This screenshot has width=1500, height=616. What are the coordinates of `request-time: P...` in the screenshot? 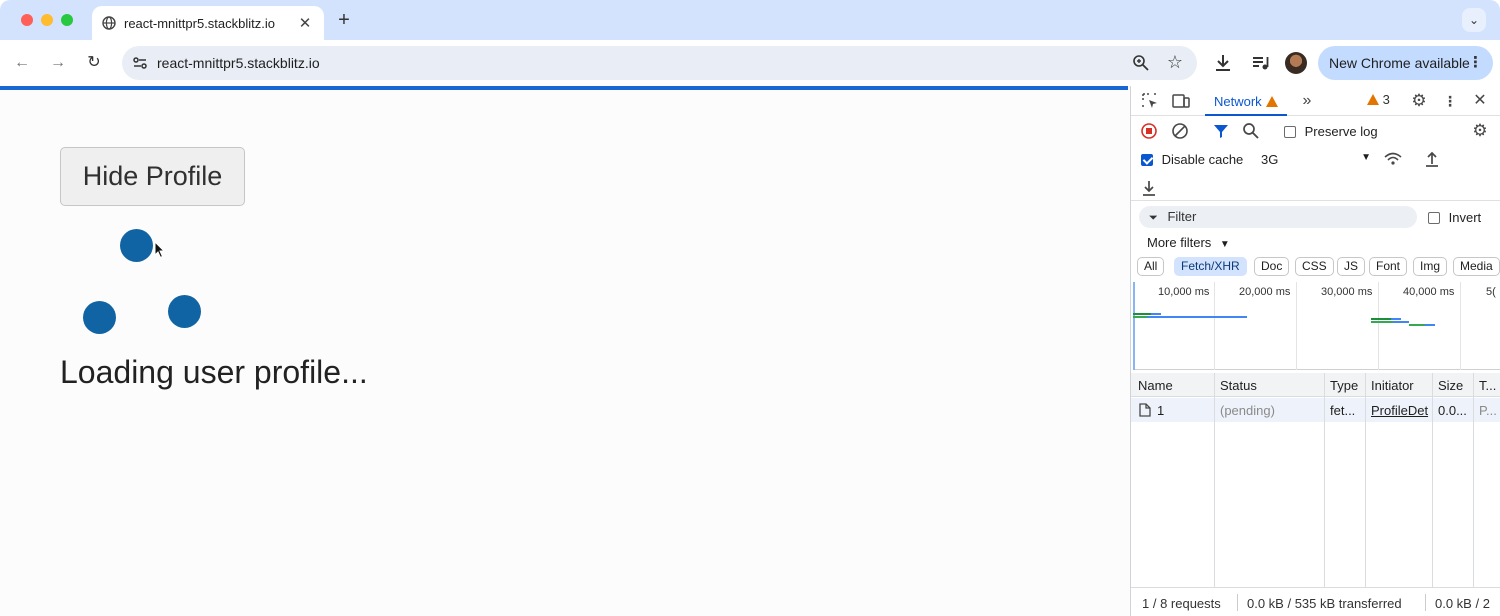 It's located at (1488, 410).